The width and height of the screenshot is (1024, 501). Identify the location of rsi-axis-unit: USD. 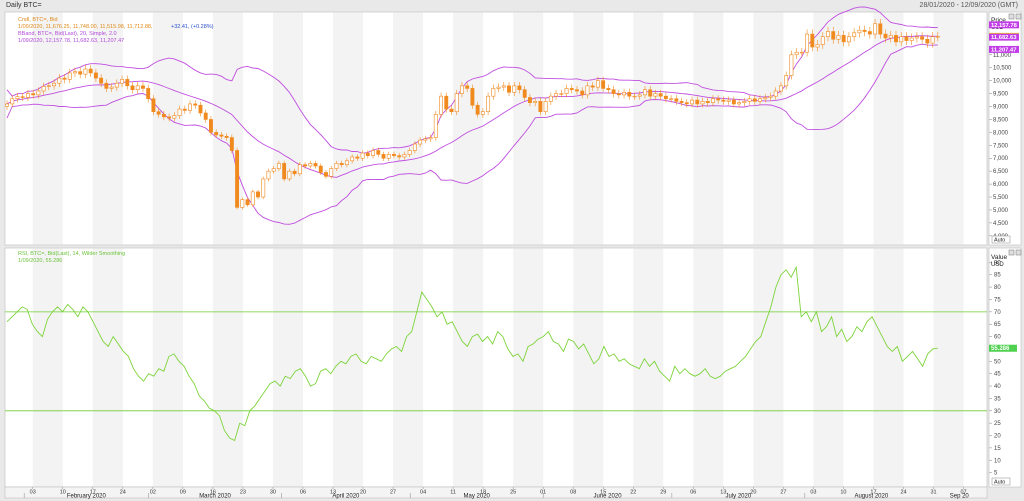
(997, 265).